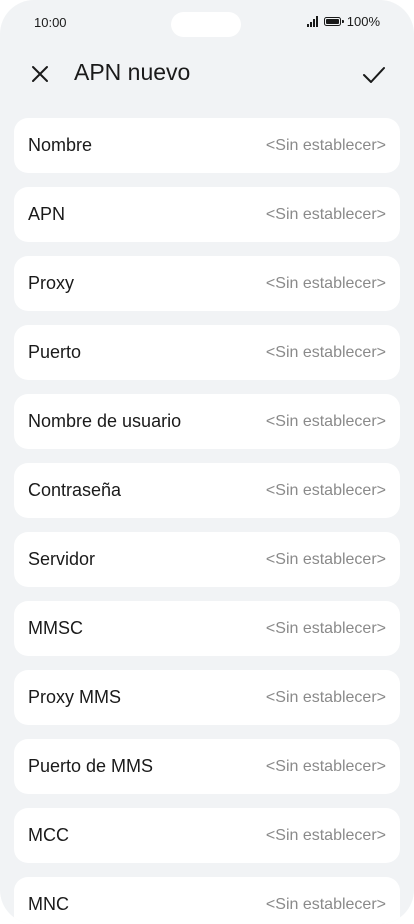 This screenshot has height=924, width=414. I want to click on field-row-proxy: Proxy <Sin establecer>, so click(207, 283).